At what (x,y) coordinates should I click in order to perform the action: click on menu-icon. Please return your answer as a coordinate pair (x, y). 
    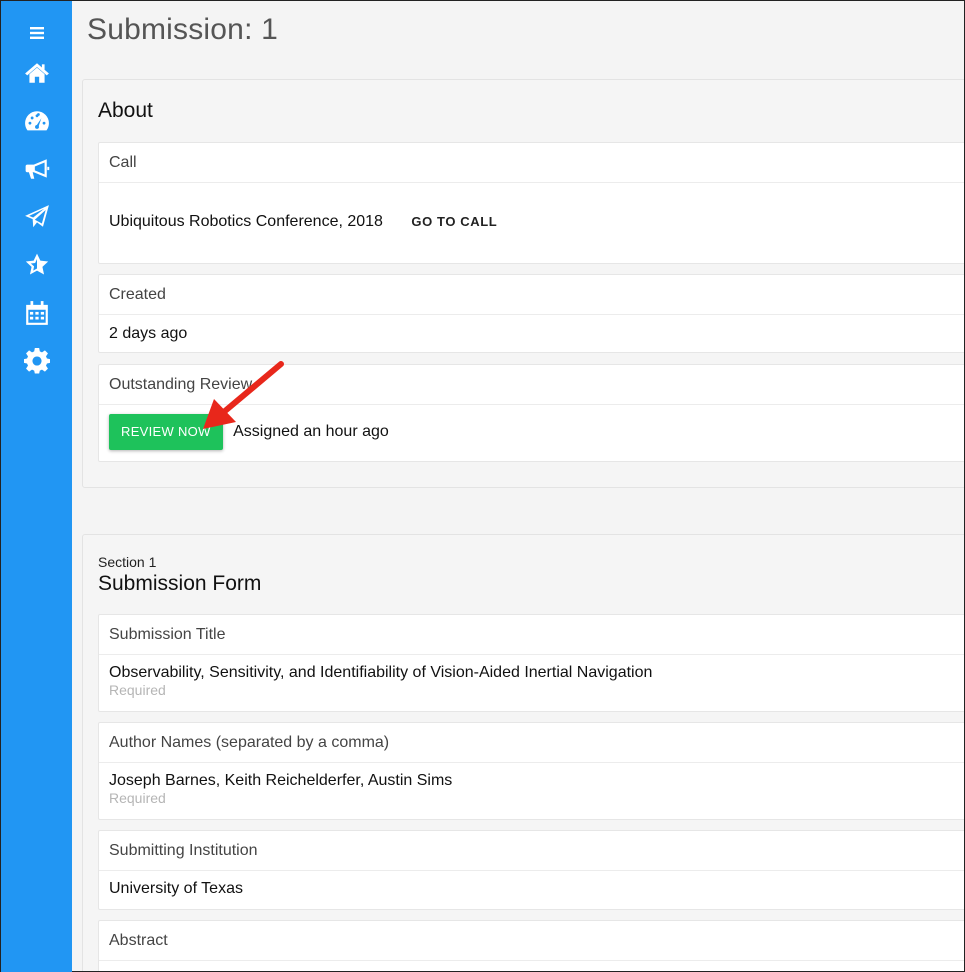
    Looking at the image, I should click on (36, 33).